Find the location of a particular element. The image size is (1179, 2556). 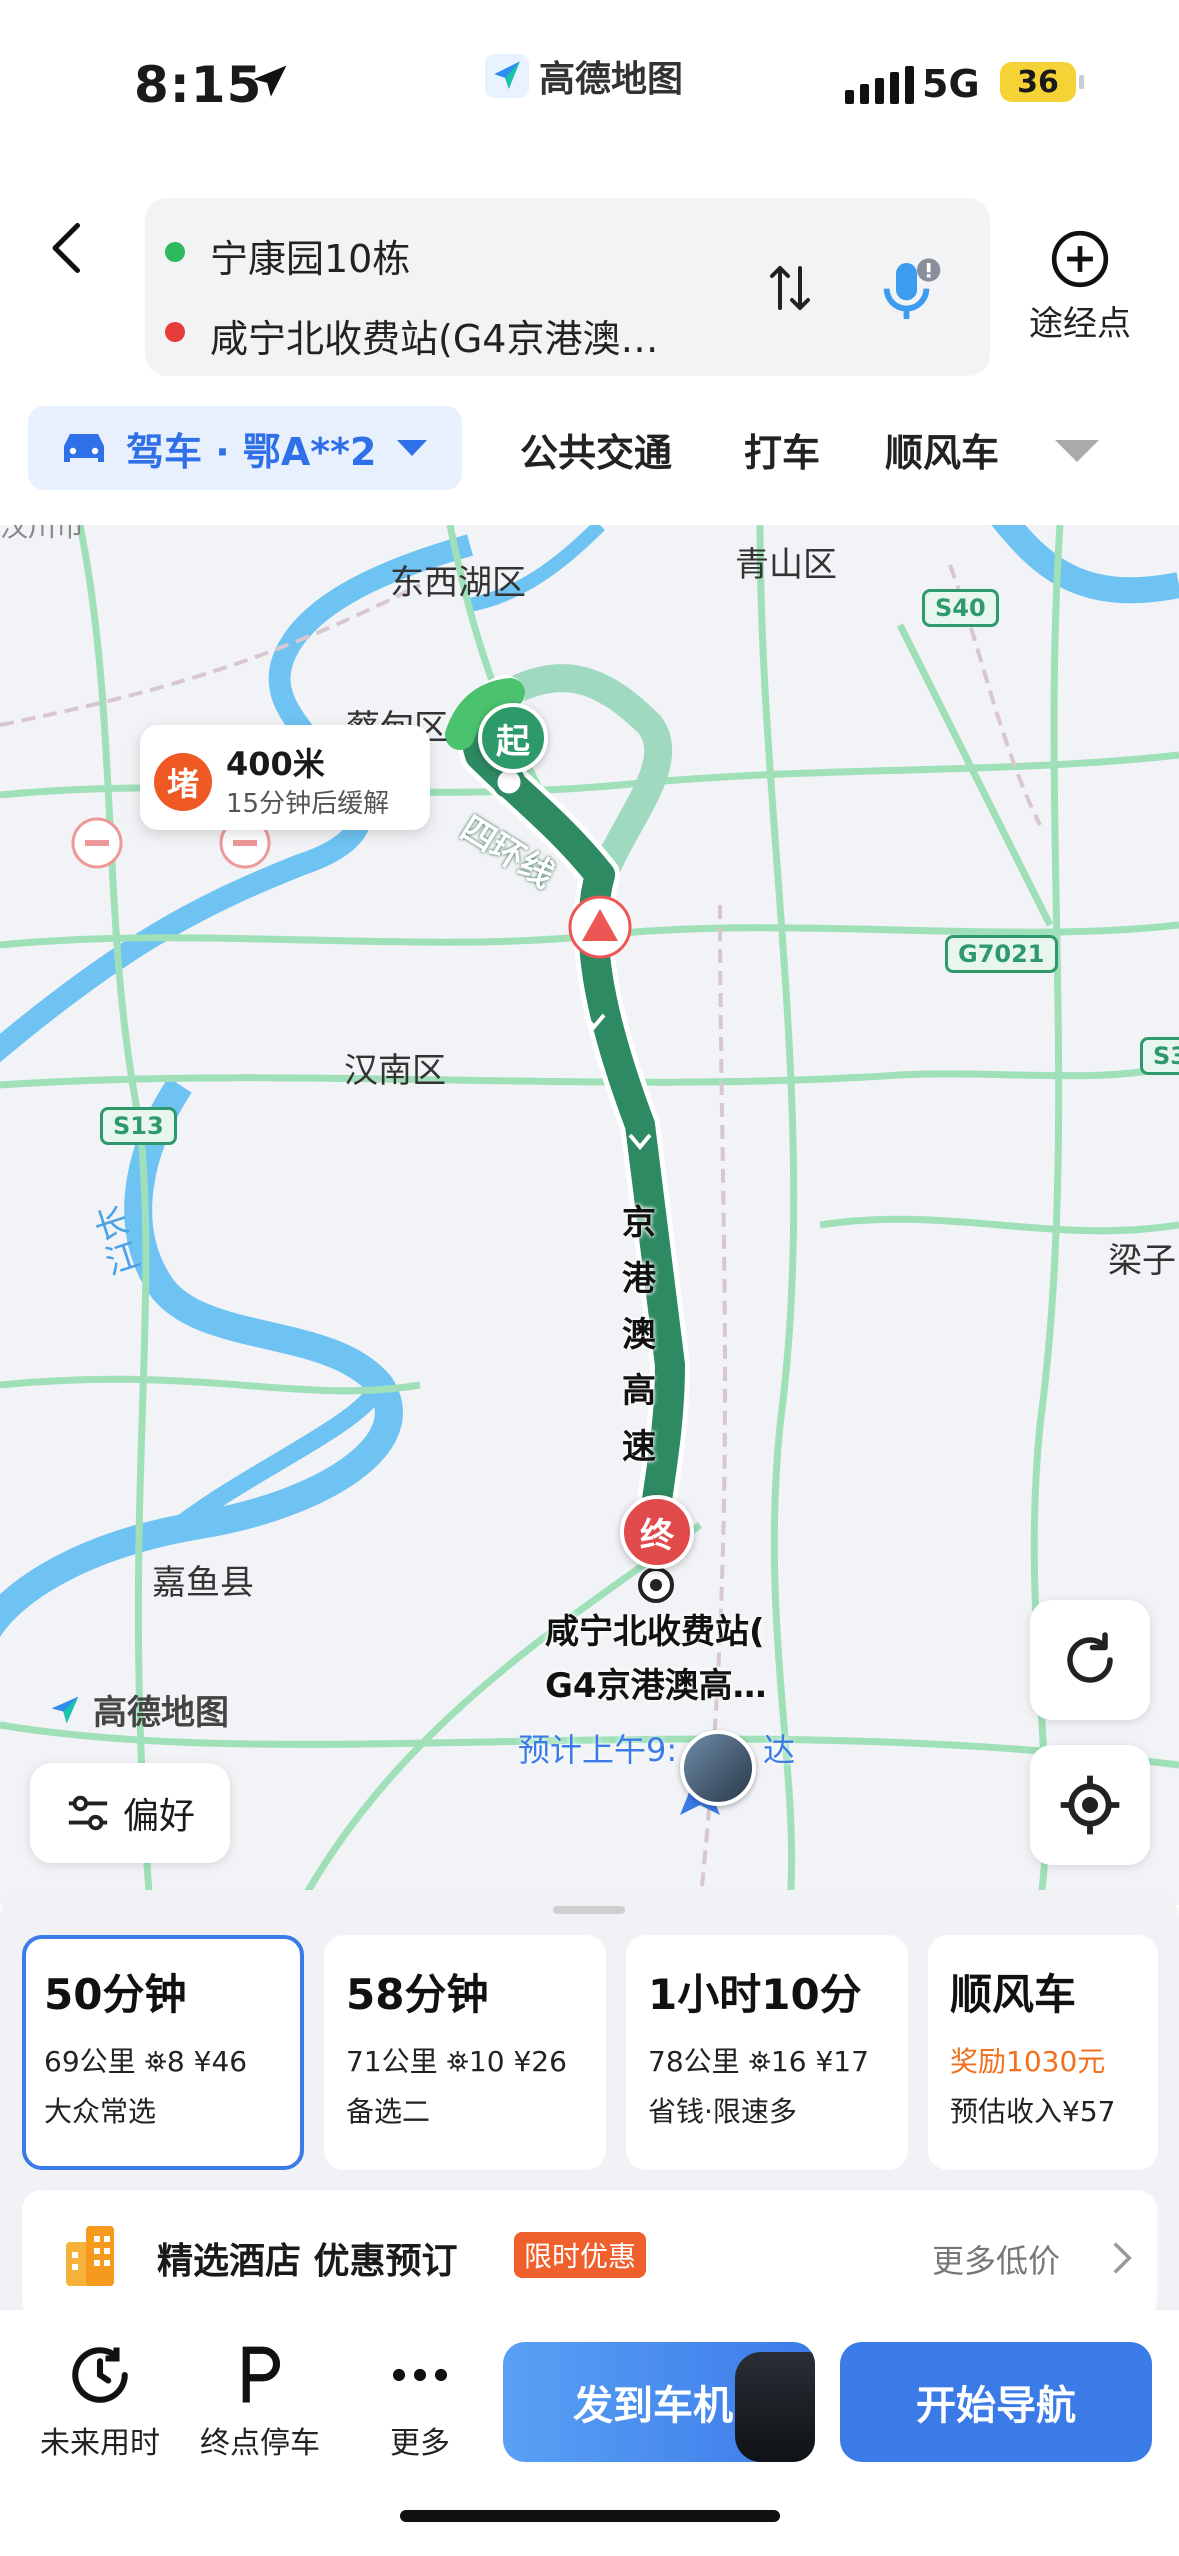

tab-drive: 驾车 · 鄂A**2 is located at coordinates (245, 448).